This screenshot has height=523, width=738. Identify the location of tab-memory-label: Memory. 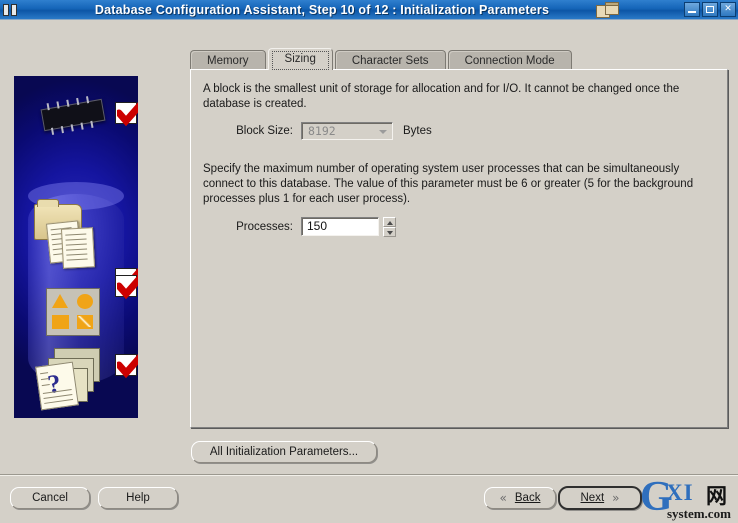
(228, 61).